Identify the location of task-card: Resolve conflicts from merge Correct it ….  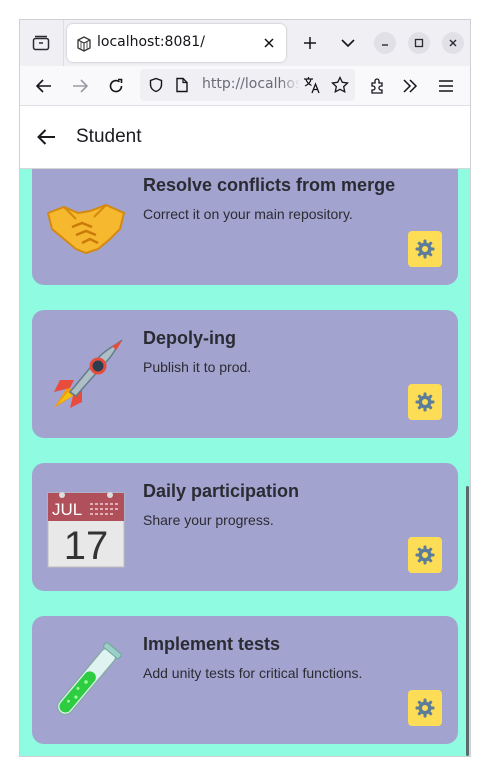
(245, 221).